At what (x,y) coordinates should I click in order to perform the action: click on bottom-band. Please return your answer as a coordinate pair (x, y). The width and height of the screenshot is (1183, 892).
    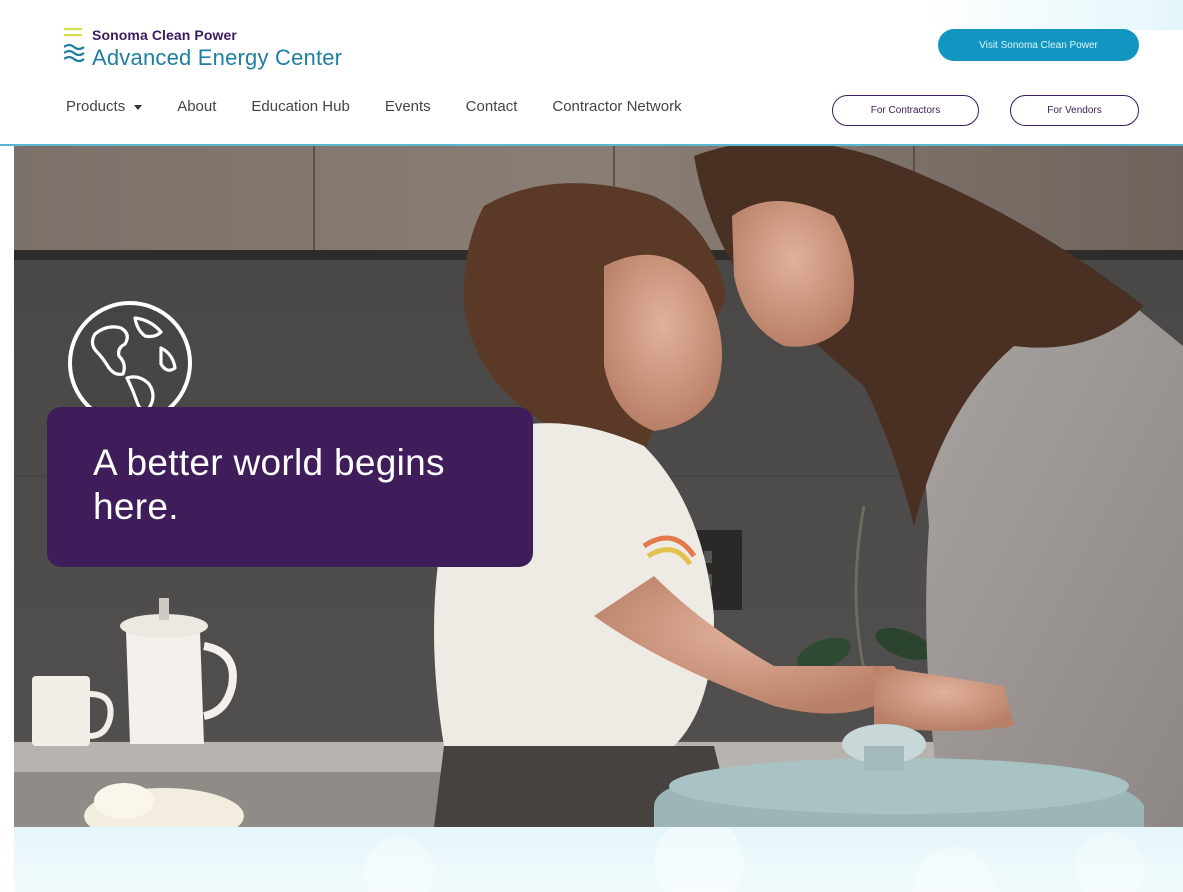
    Looking at the image, I should click on (598, 859).